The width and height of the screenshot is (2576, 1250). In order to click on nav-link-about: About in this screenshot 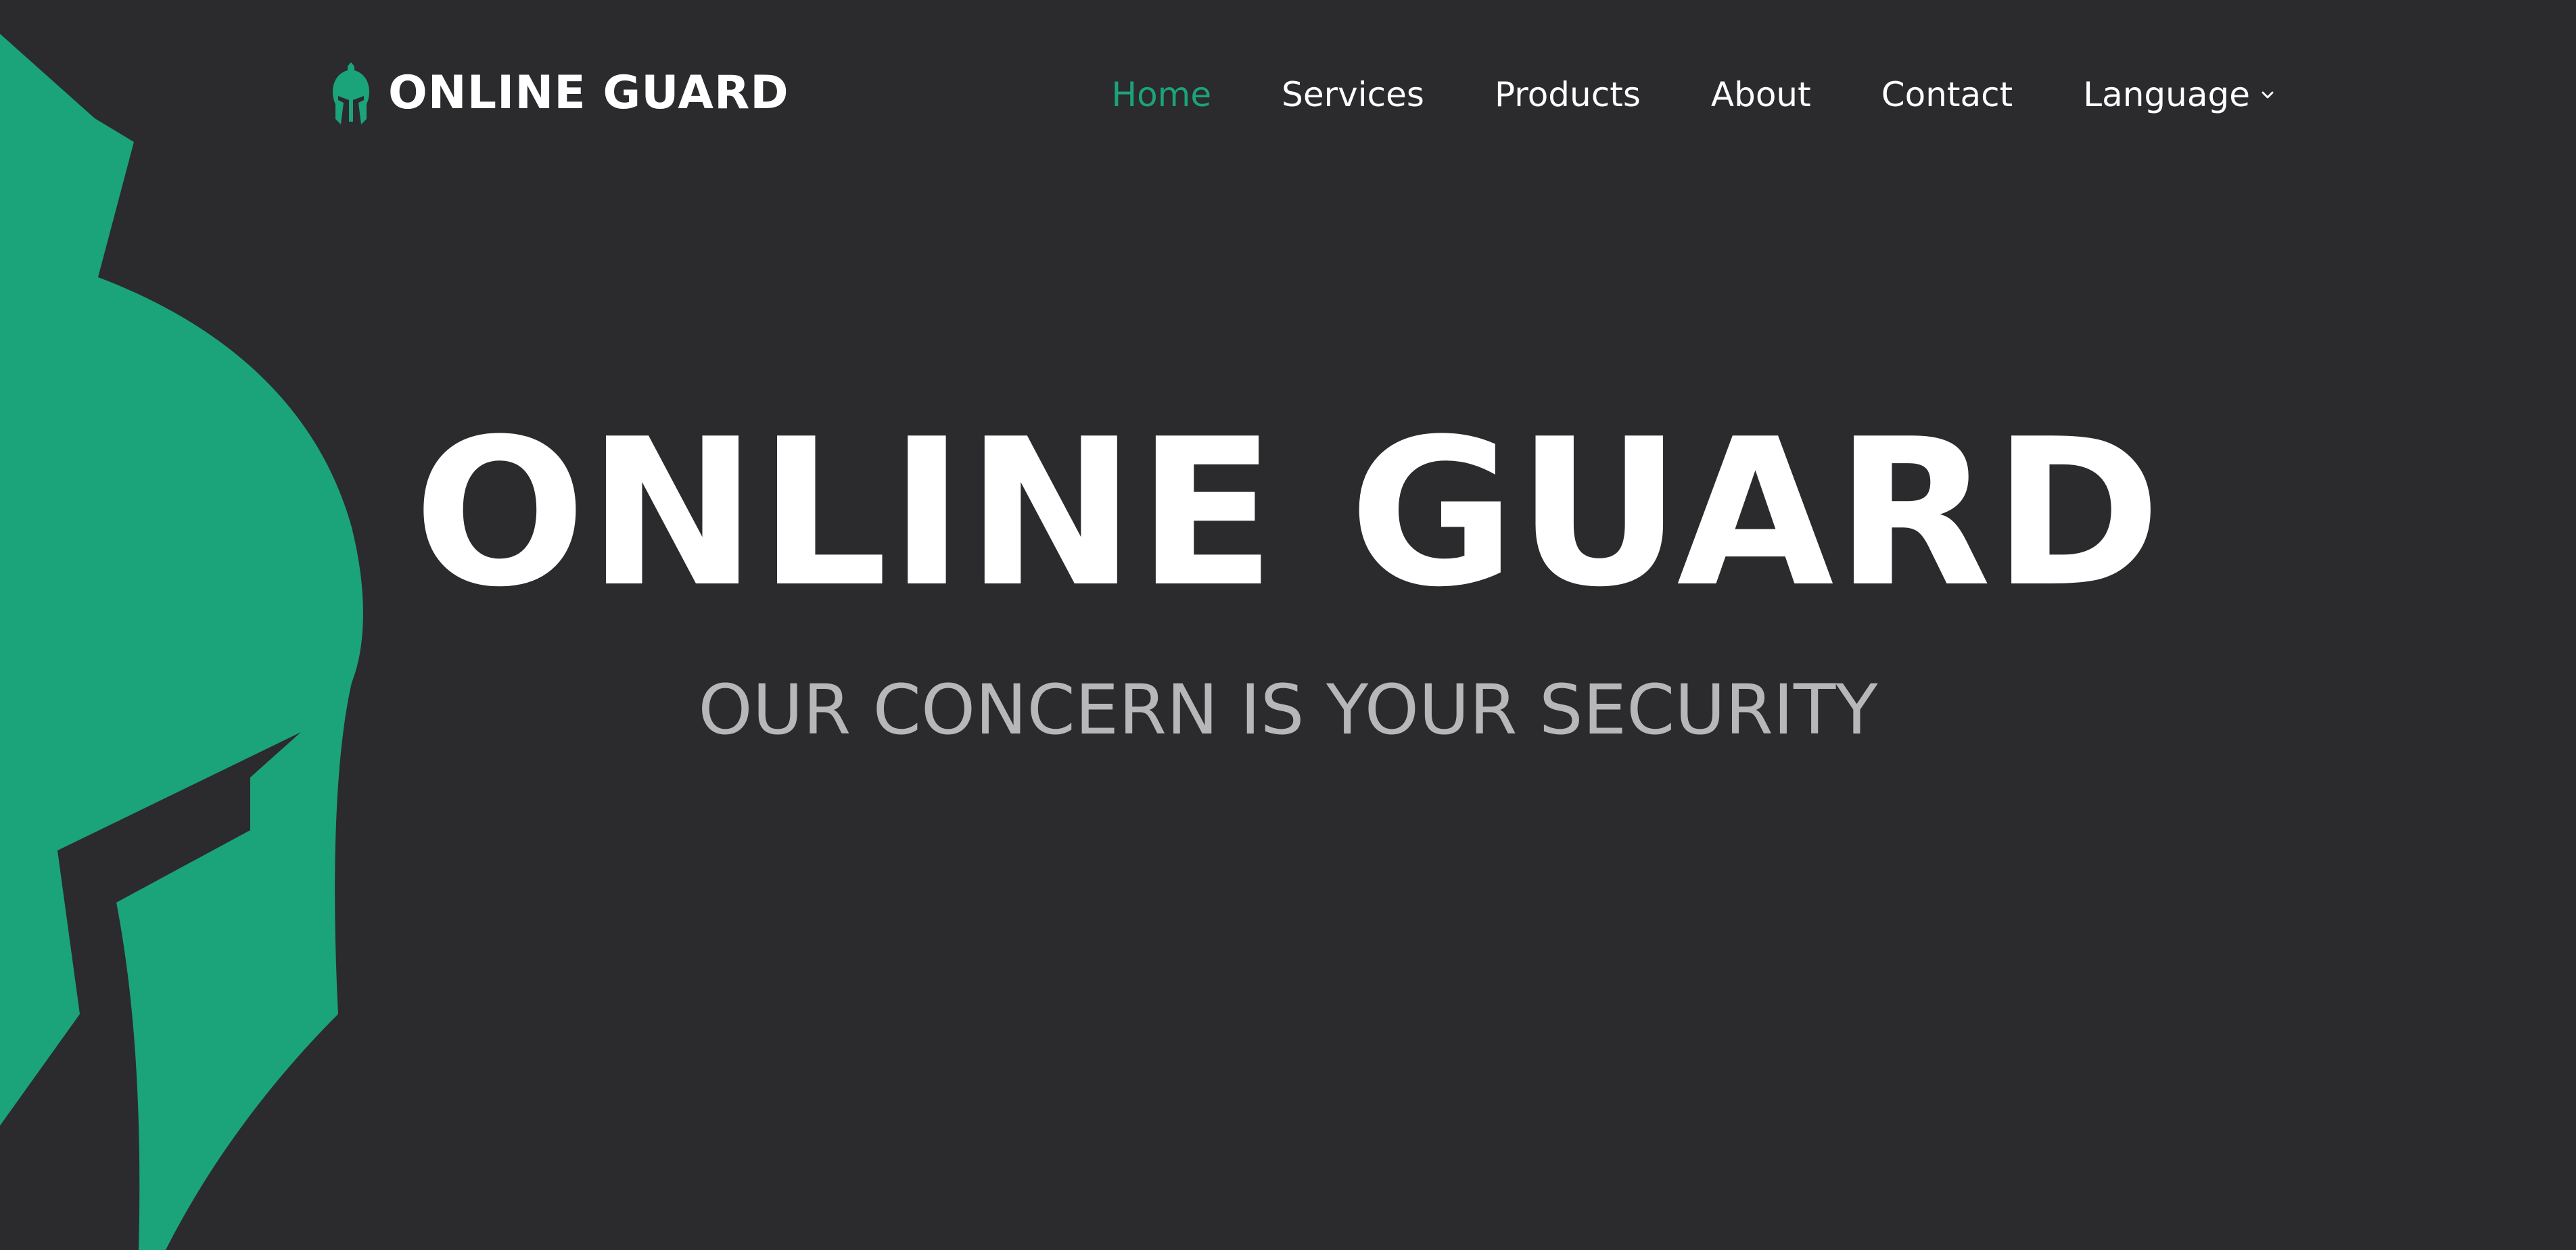, I will do `click(1761, 95)`.